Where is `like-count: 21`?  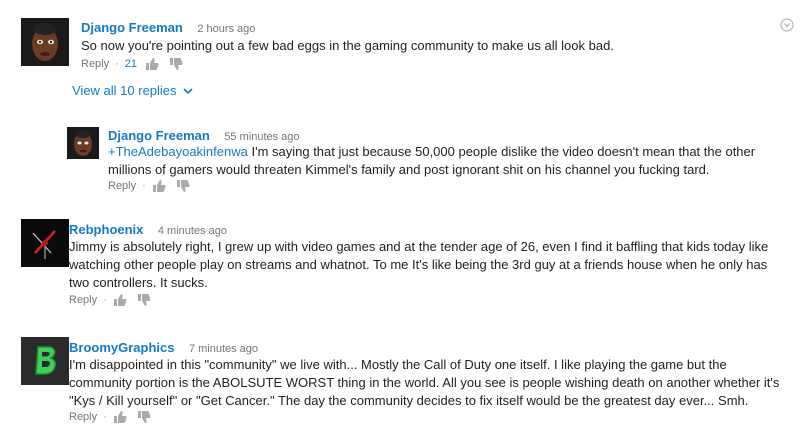 like-count: 21 is located at coordinates (131, 64).